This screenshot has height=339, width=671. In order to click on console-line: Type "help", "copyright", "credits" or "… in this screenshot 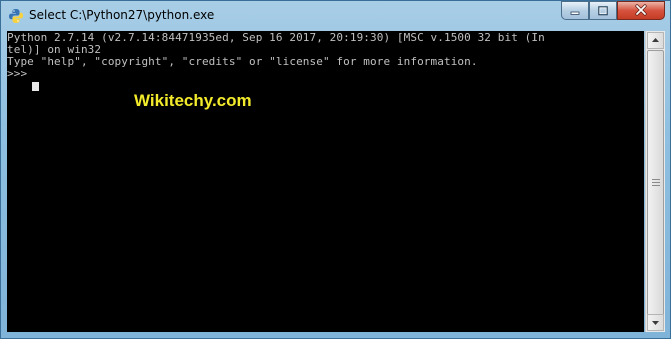, I will do `click(242, 61)`.